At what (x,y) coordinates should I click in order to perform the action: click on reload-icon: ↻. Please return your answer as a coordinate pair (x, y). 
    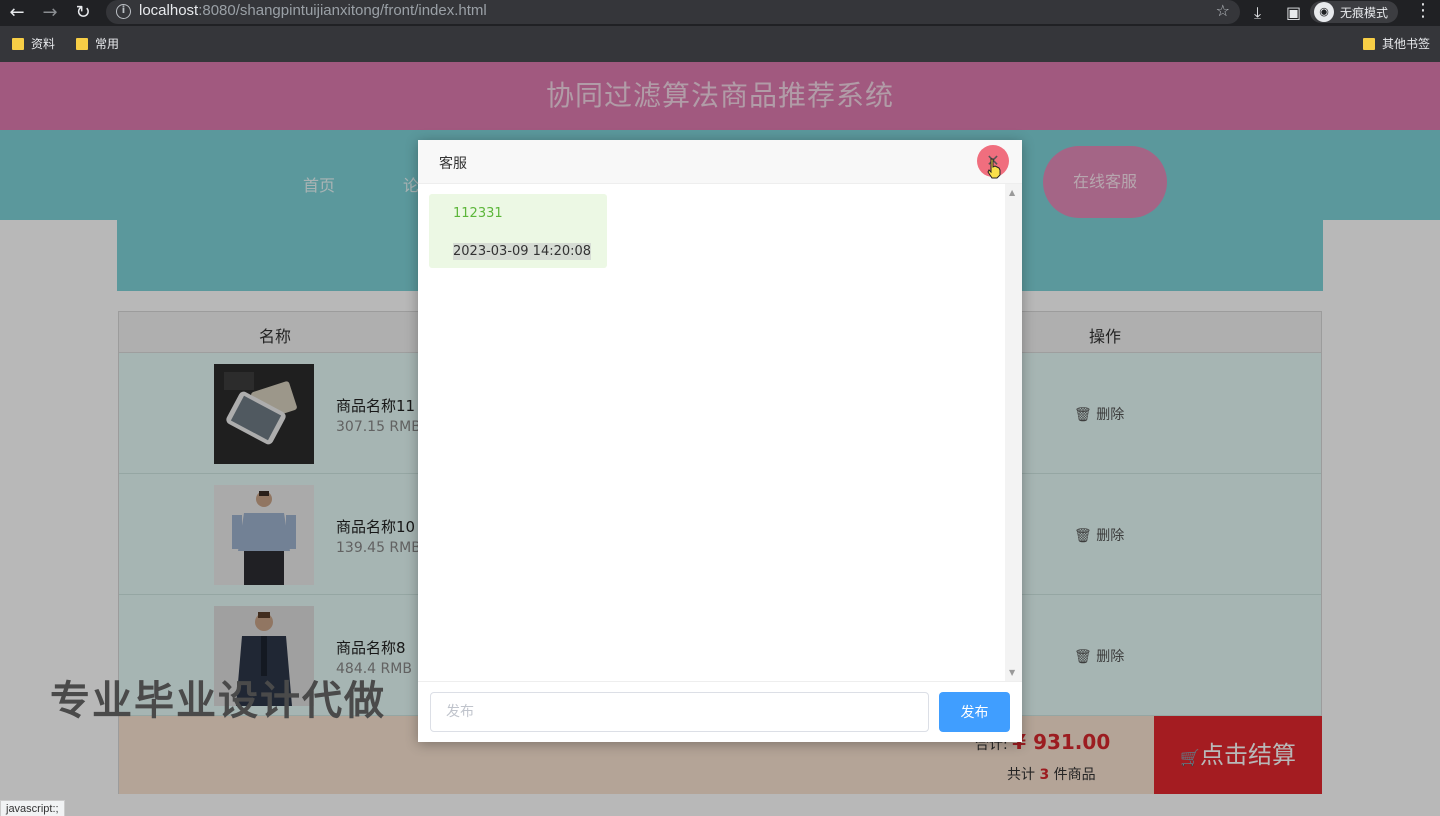
    Looking at the image, I should click on (83, 13).